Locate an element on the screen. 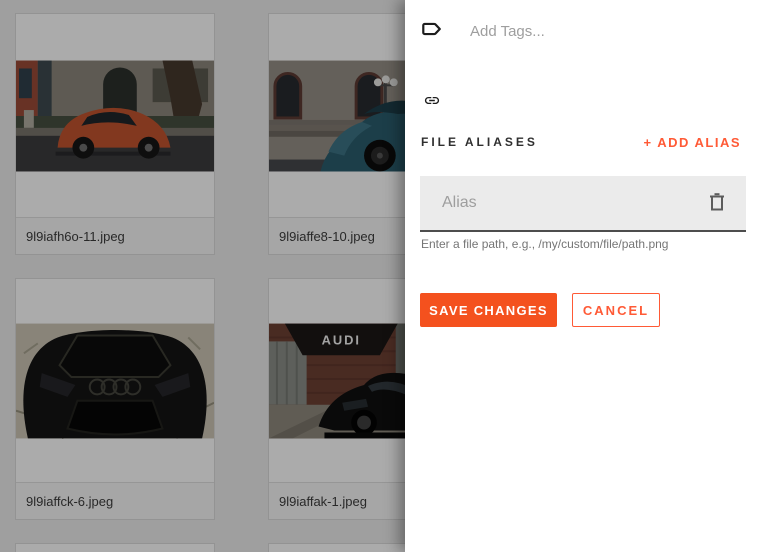  trash-icon is located at coordinates (717, 203).